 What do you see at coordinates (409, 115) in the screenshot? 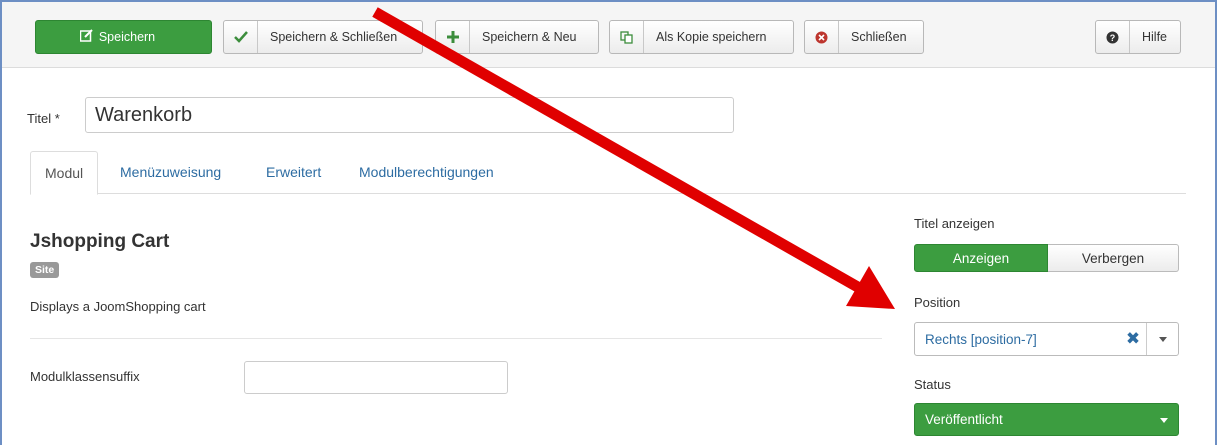
I see `title-input: Warenkorb` at bounding box center [409, 115].